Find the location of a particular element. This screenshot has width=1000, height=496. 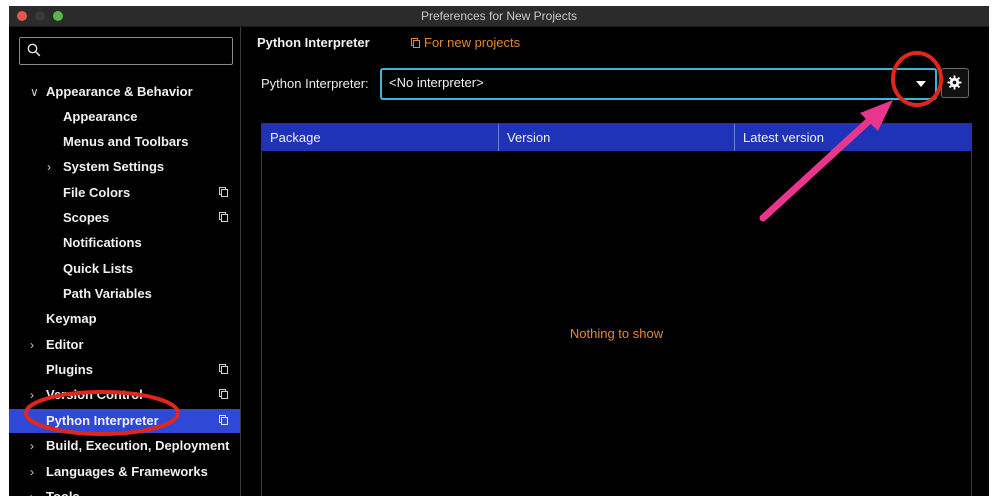

annotation-circle-dropdown is located at coordinates (917, 79).